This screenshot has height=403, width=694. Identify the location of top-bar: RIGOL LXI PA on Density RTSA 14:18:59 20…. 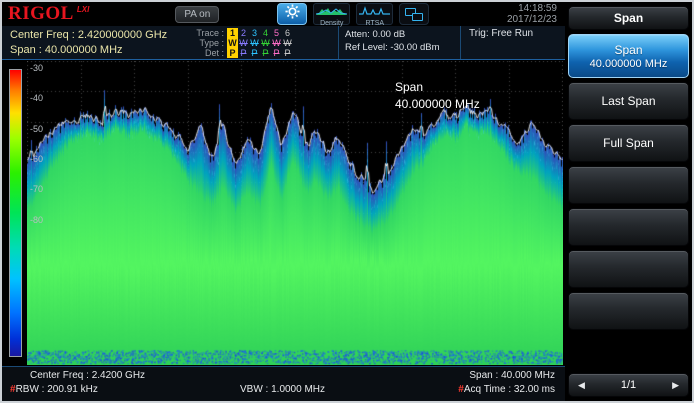
(283, 14).